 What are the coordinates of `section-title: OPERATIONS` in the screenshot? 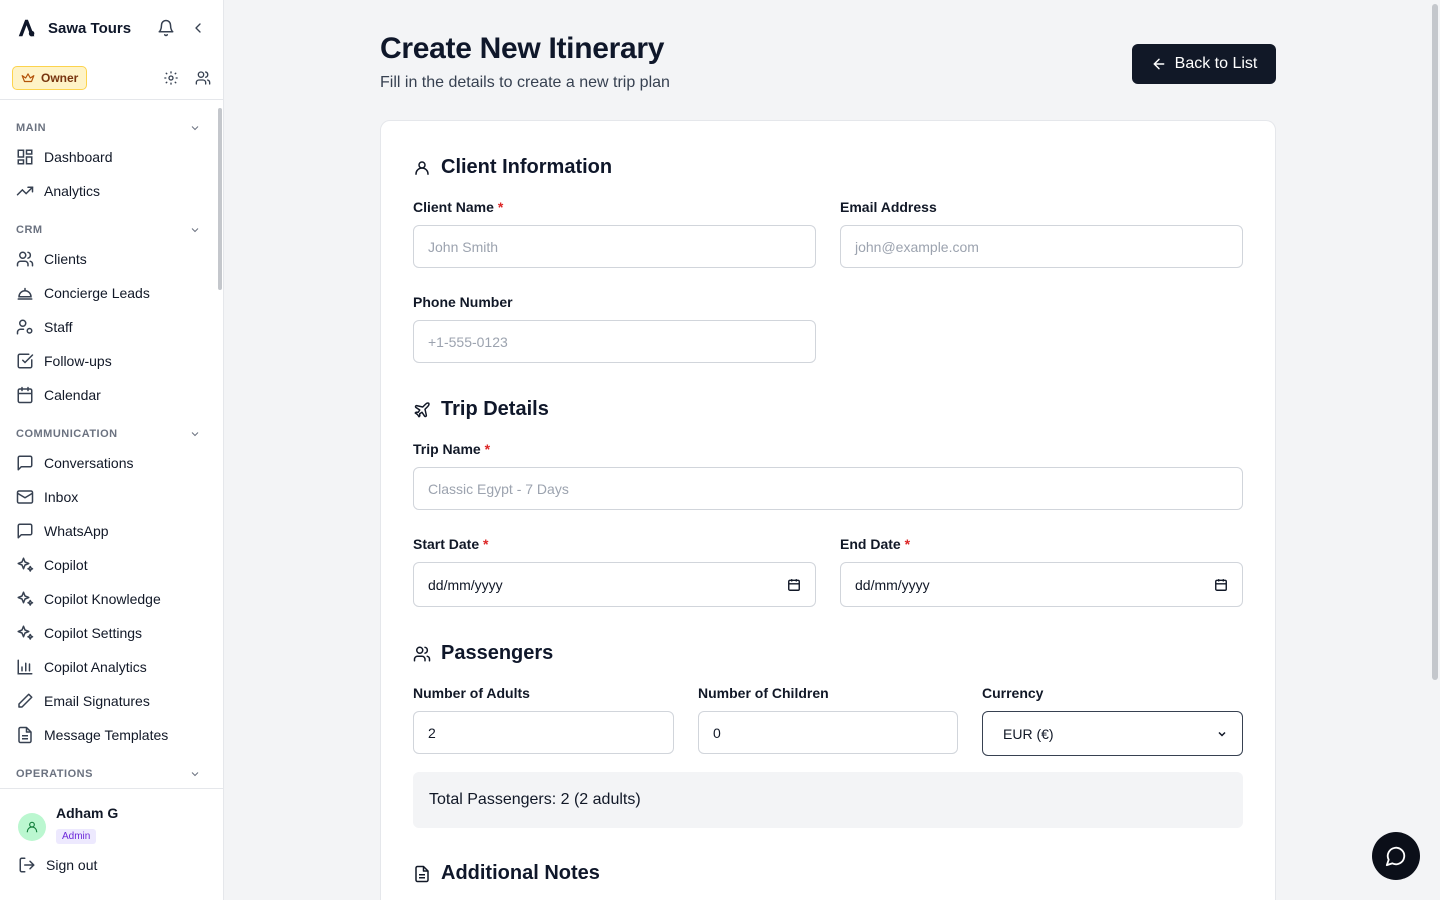 It's located at (54, 774).